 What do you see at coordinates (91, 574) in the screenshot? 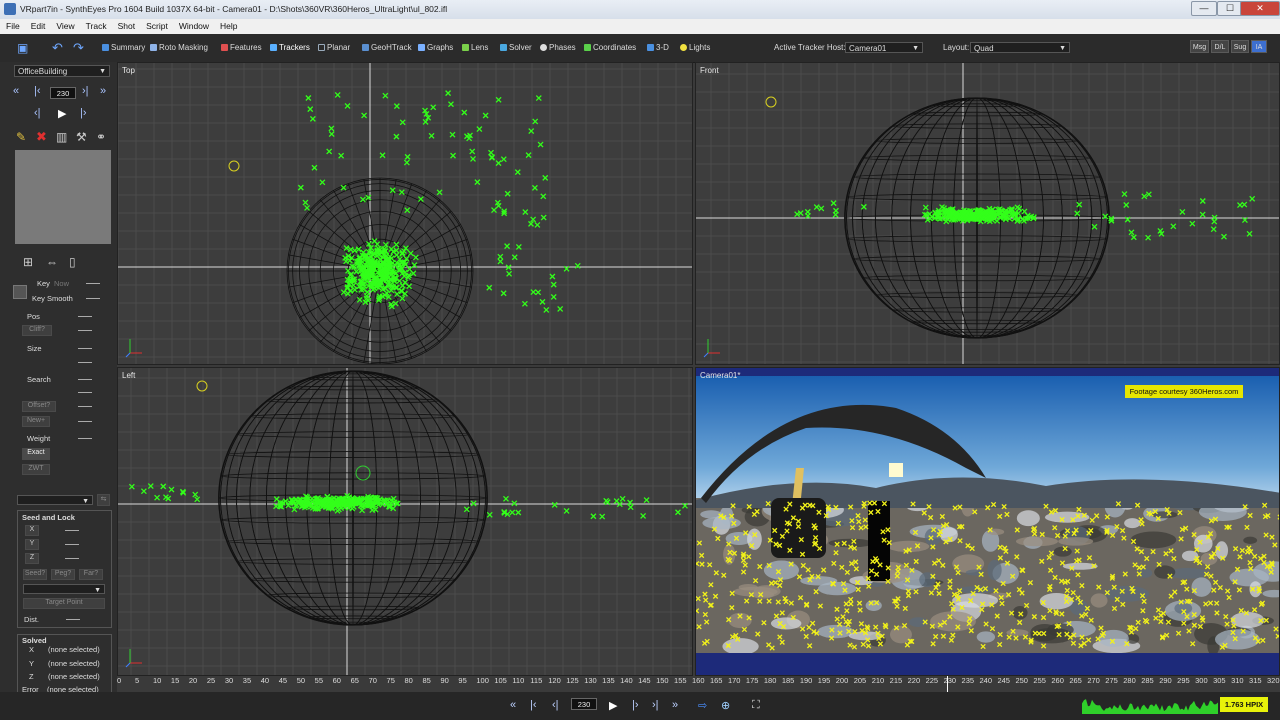
I see `far-button: Far?` at bounding box center [91, 574].